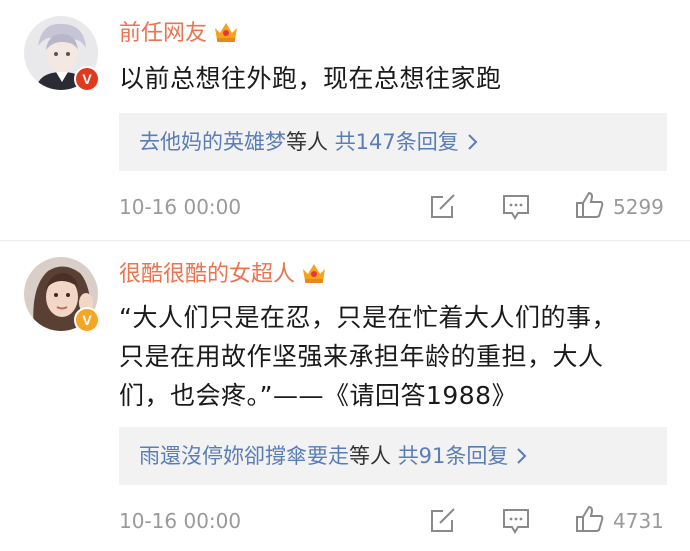  I want to click on like-button: 5299, so click(619, 207).